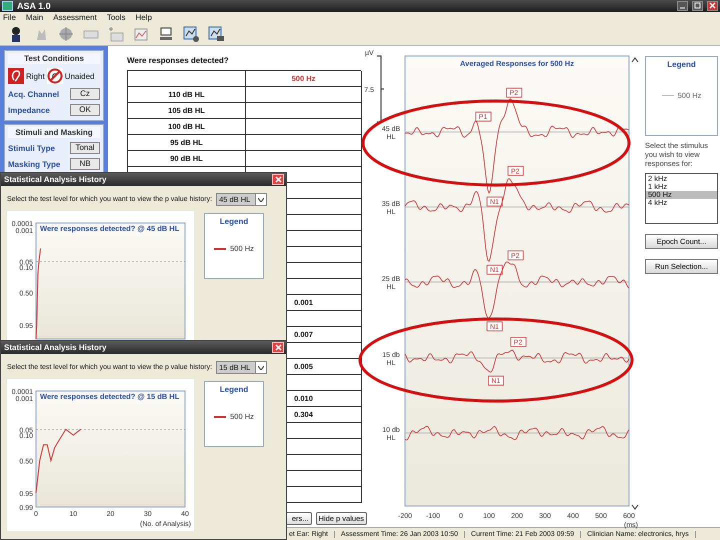 This screenshot has height=540, width=720. I want to click on ear-icon, so click(16, 76).